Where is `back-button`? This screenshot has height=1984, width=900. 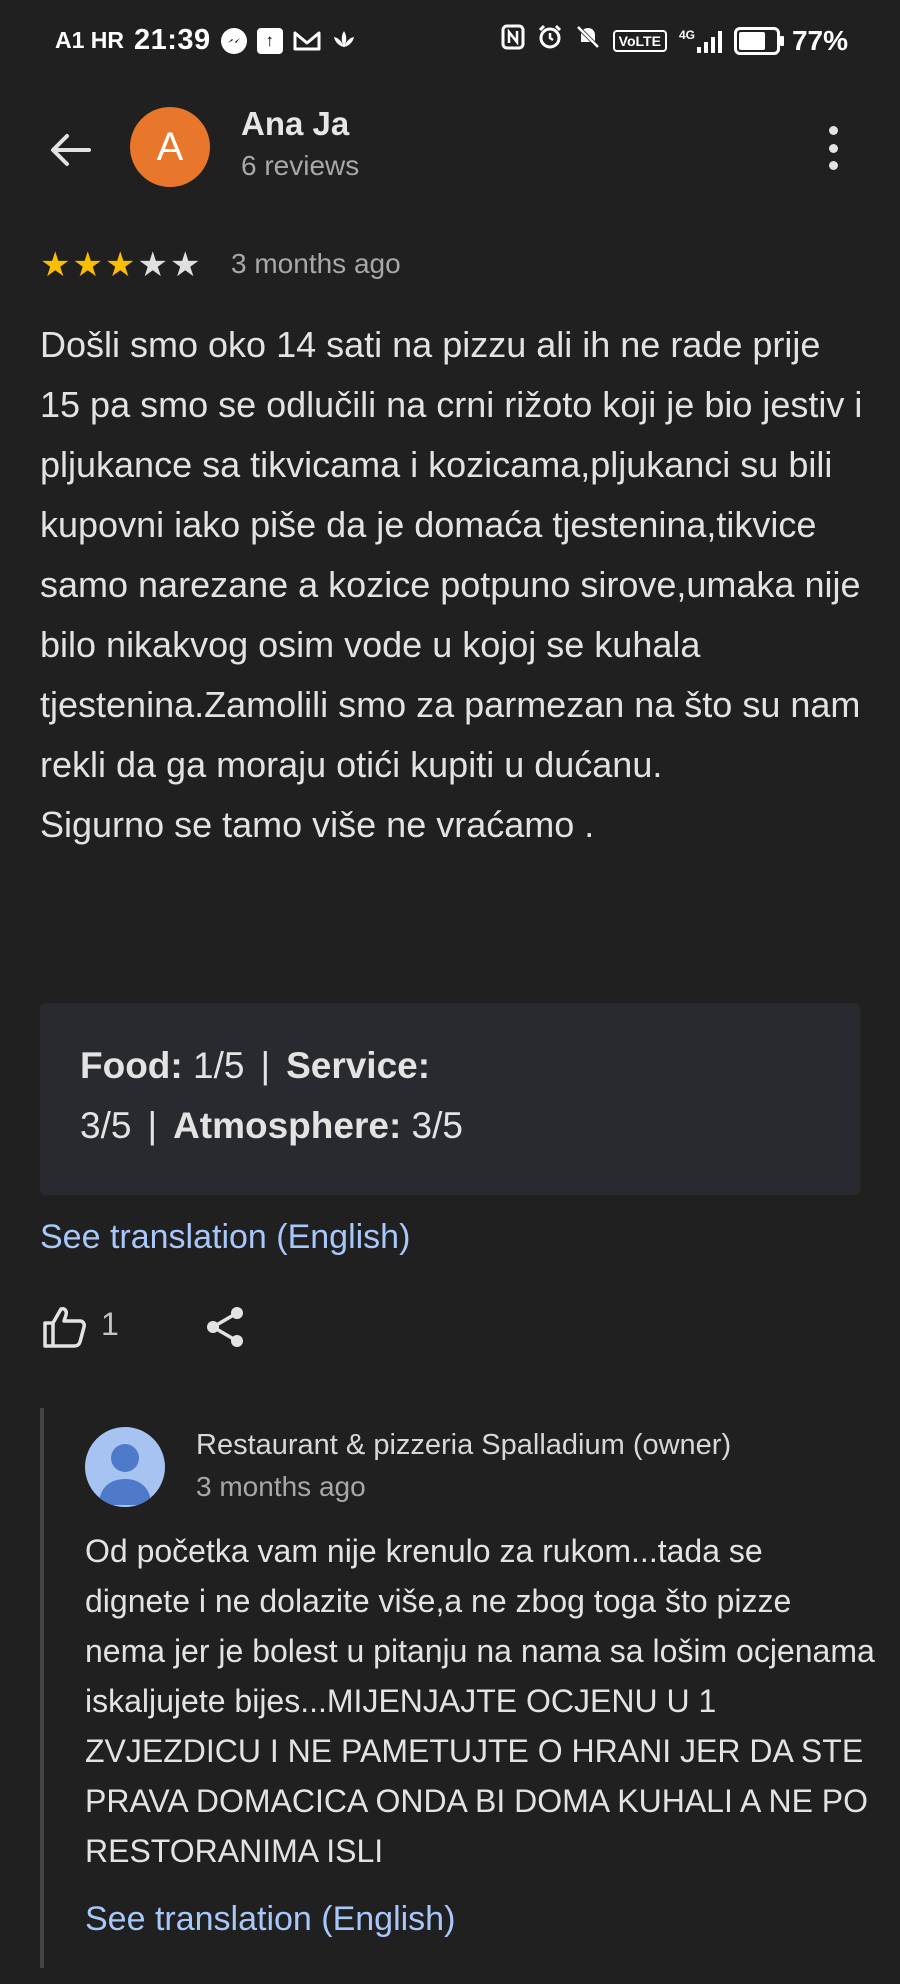 back-button is located at coordinates (71, 150).